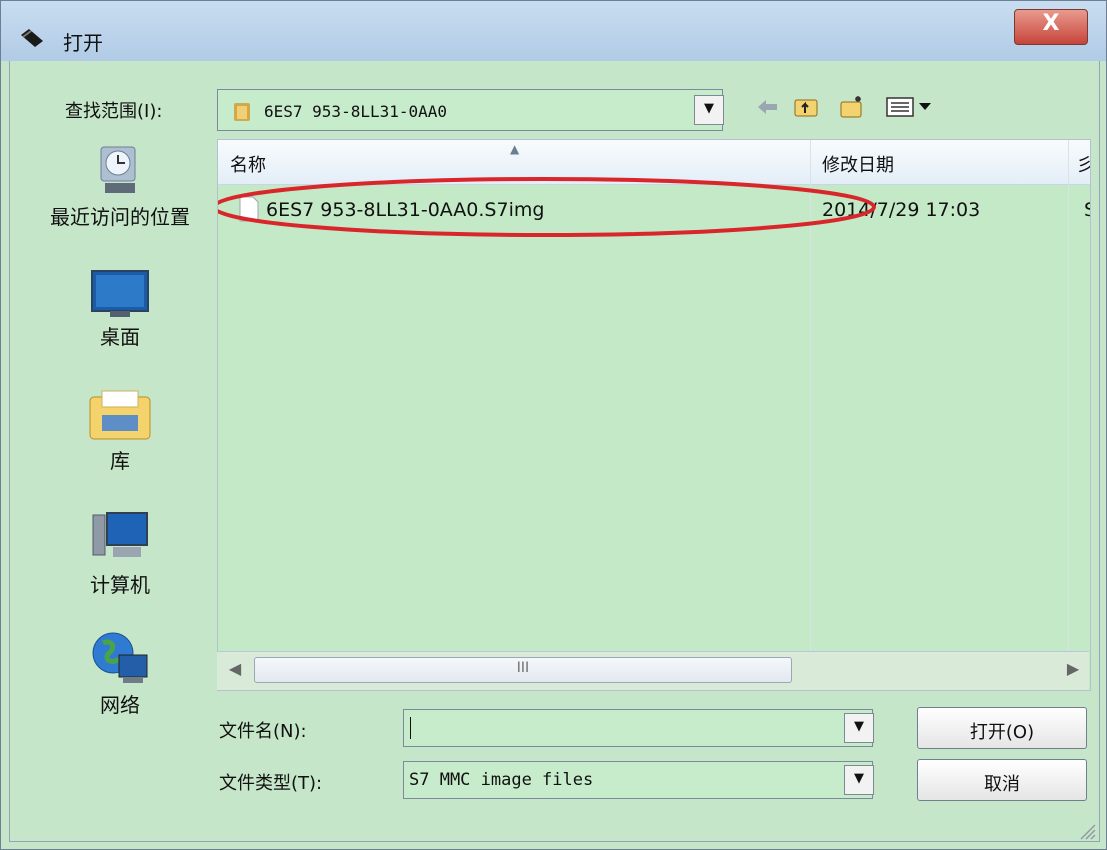  What do you see at coordinates (768, 107) in the screenshot?
I see `back-arrow-icon` at bounding box center [768, 107].